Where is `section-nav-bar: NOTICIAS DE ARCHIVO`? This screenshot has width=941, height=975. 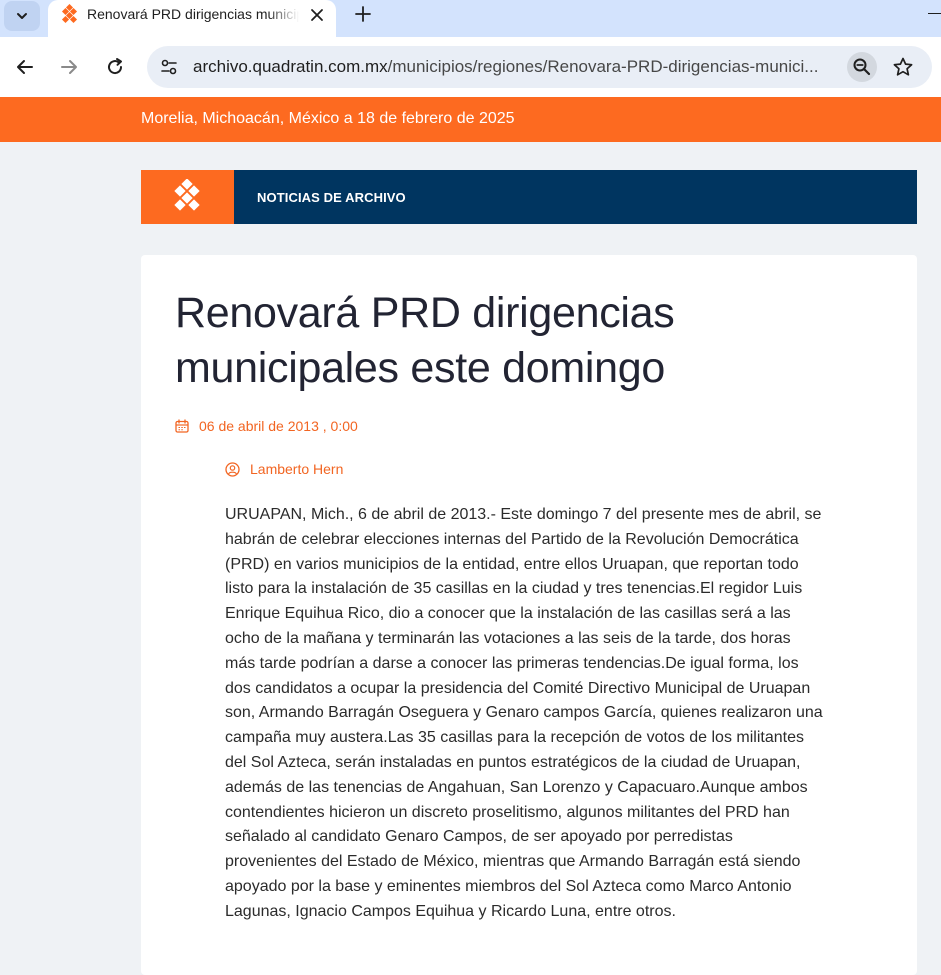
section-nav-bar: NOTICIAS DE ARCHIVO is located at coordinates (575, 197).